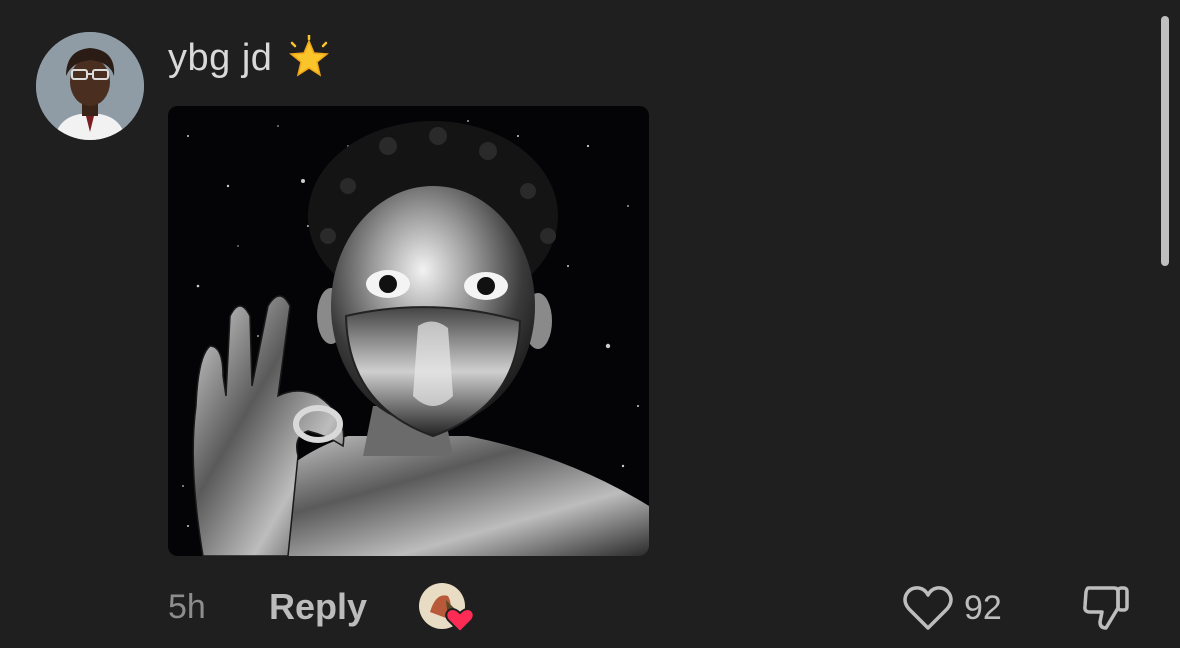 This screenshot has height=648, width=1180. Describe the element at coordinates (663, 608) in the screenshot. I see `comment-footer: 5h Reply 92` at that location.